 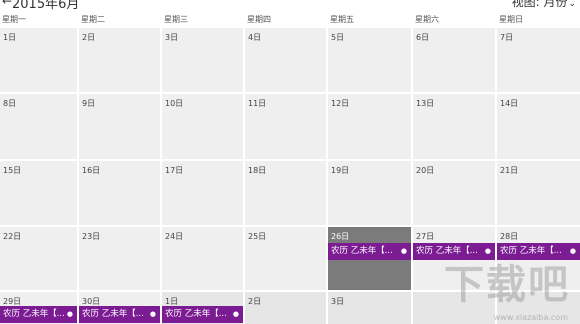 What do you see at coordinates (509, 103) in the screenshot?
I see `day-number: 14日` at bounding box center [509, 103].